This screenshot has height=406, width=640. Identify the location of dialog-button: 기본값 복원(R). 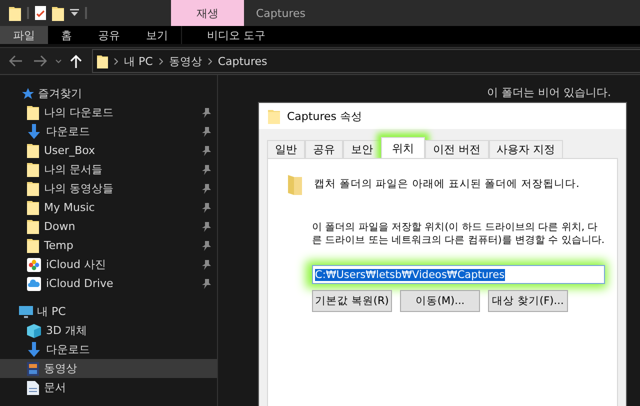
(352, 301).